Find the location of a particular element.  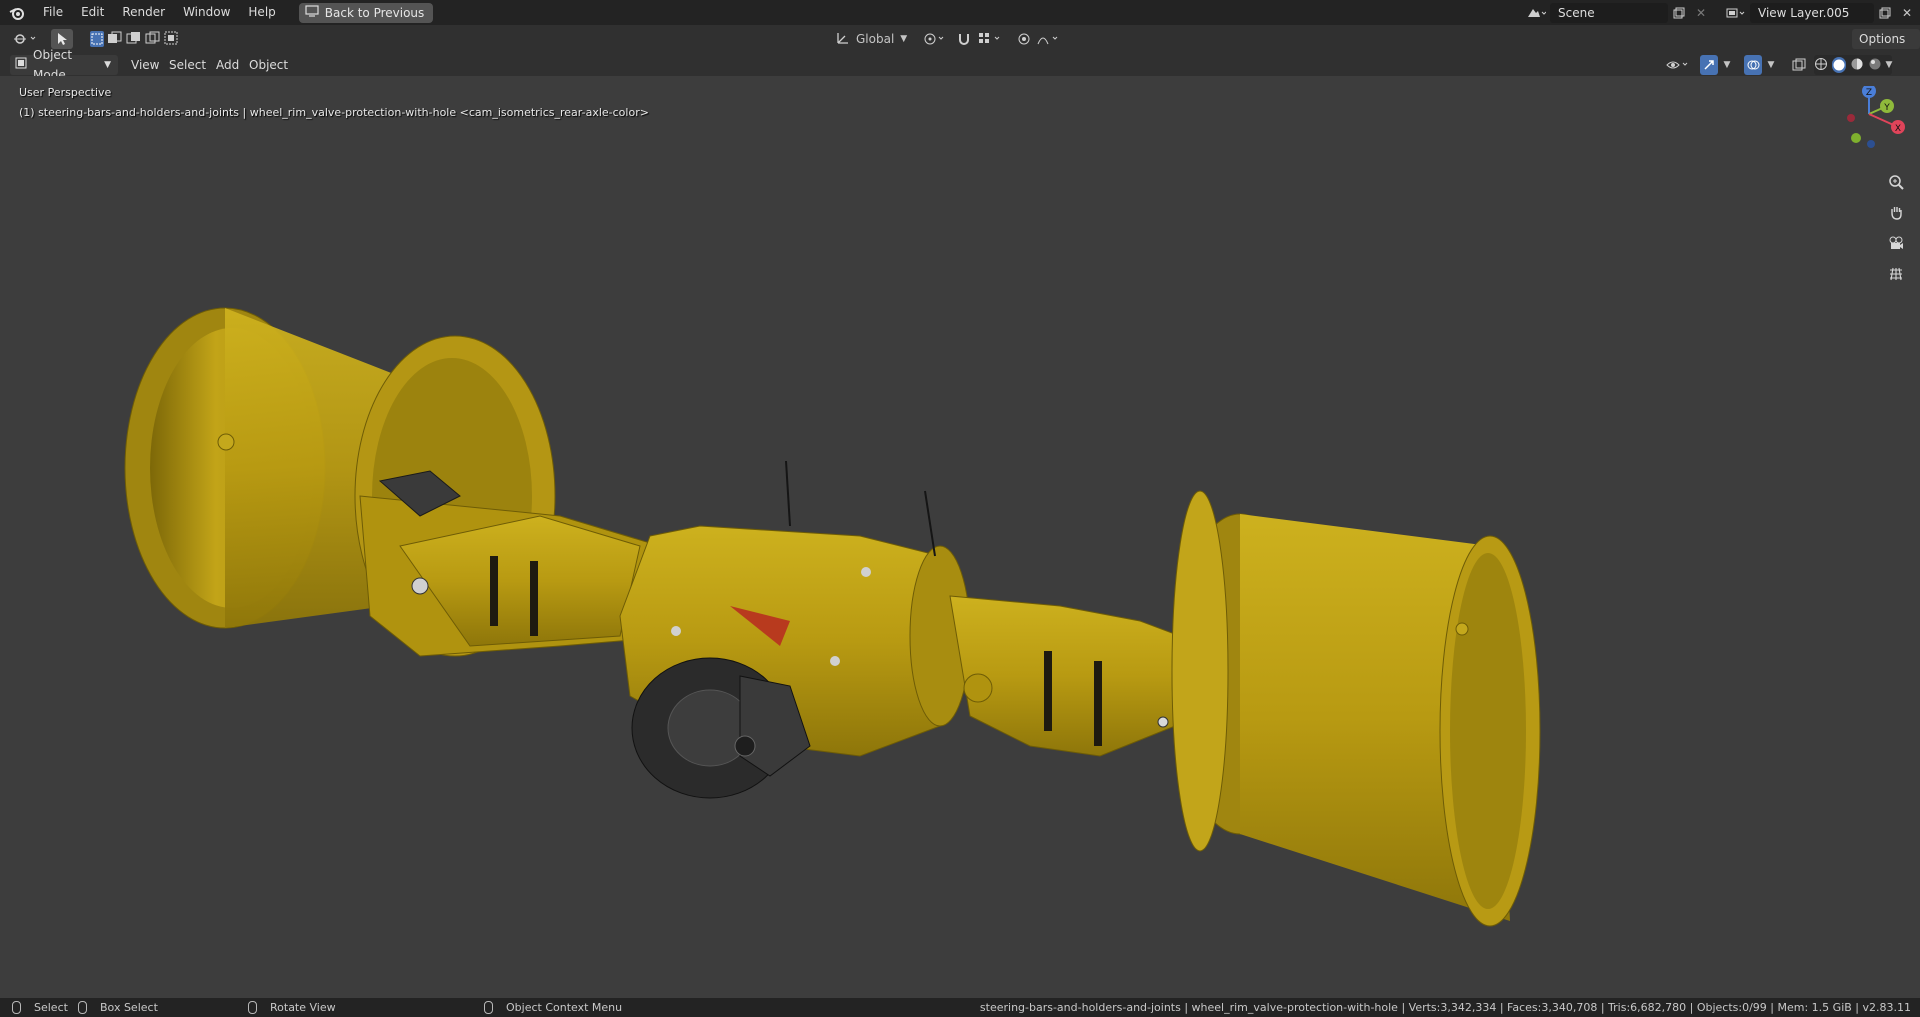

view-layer-name-field: View Layer.005 is located at coordinates (1812, 12).